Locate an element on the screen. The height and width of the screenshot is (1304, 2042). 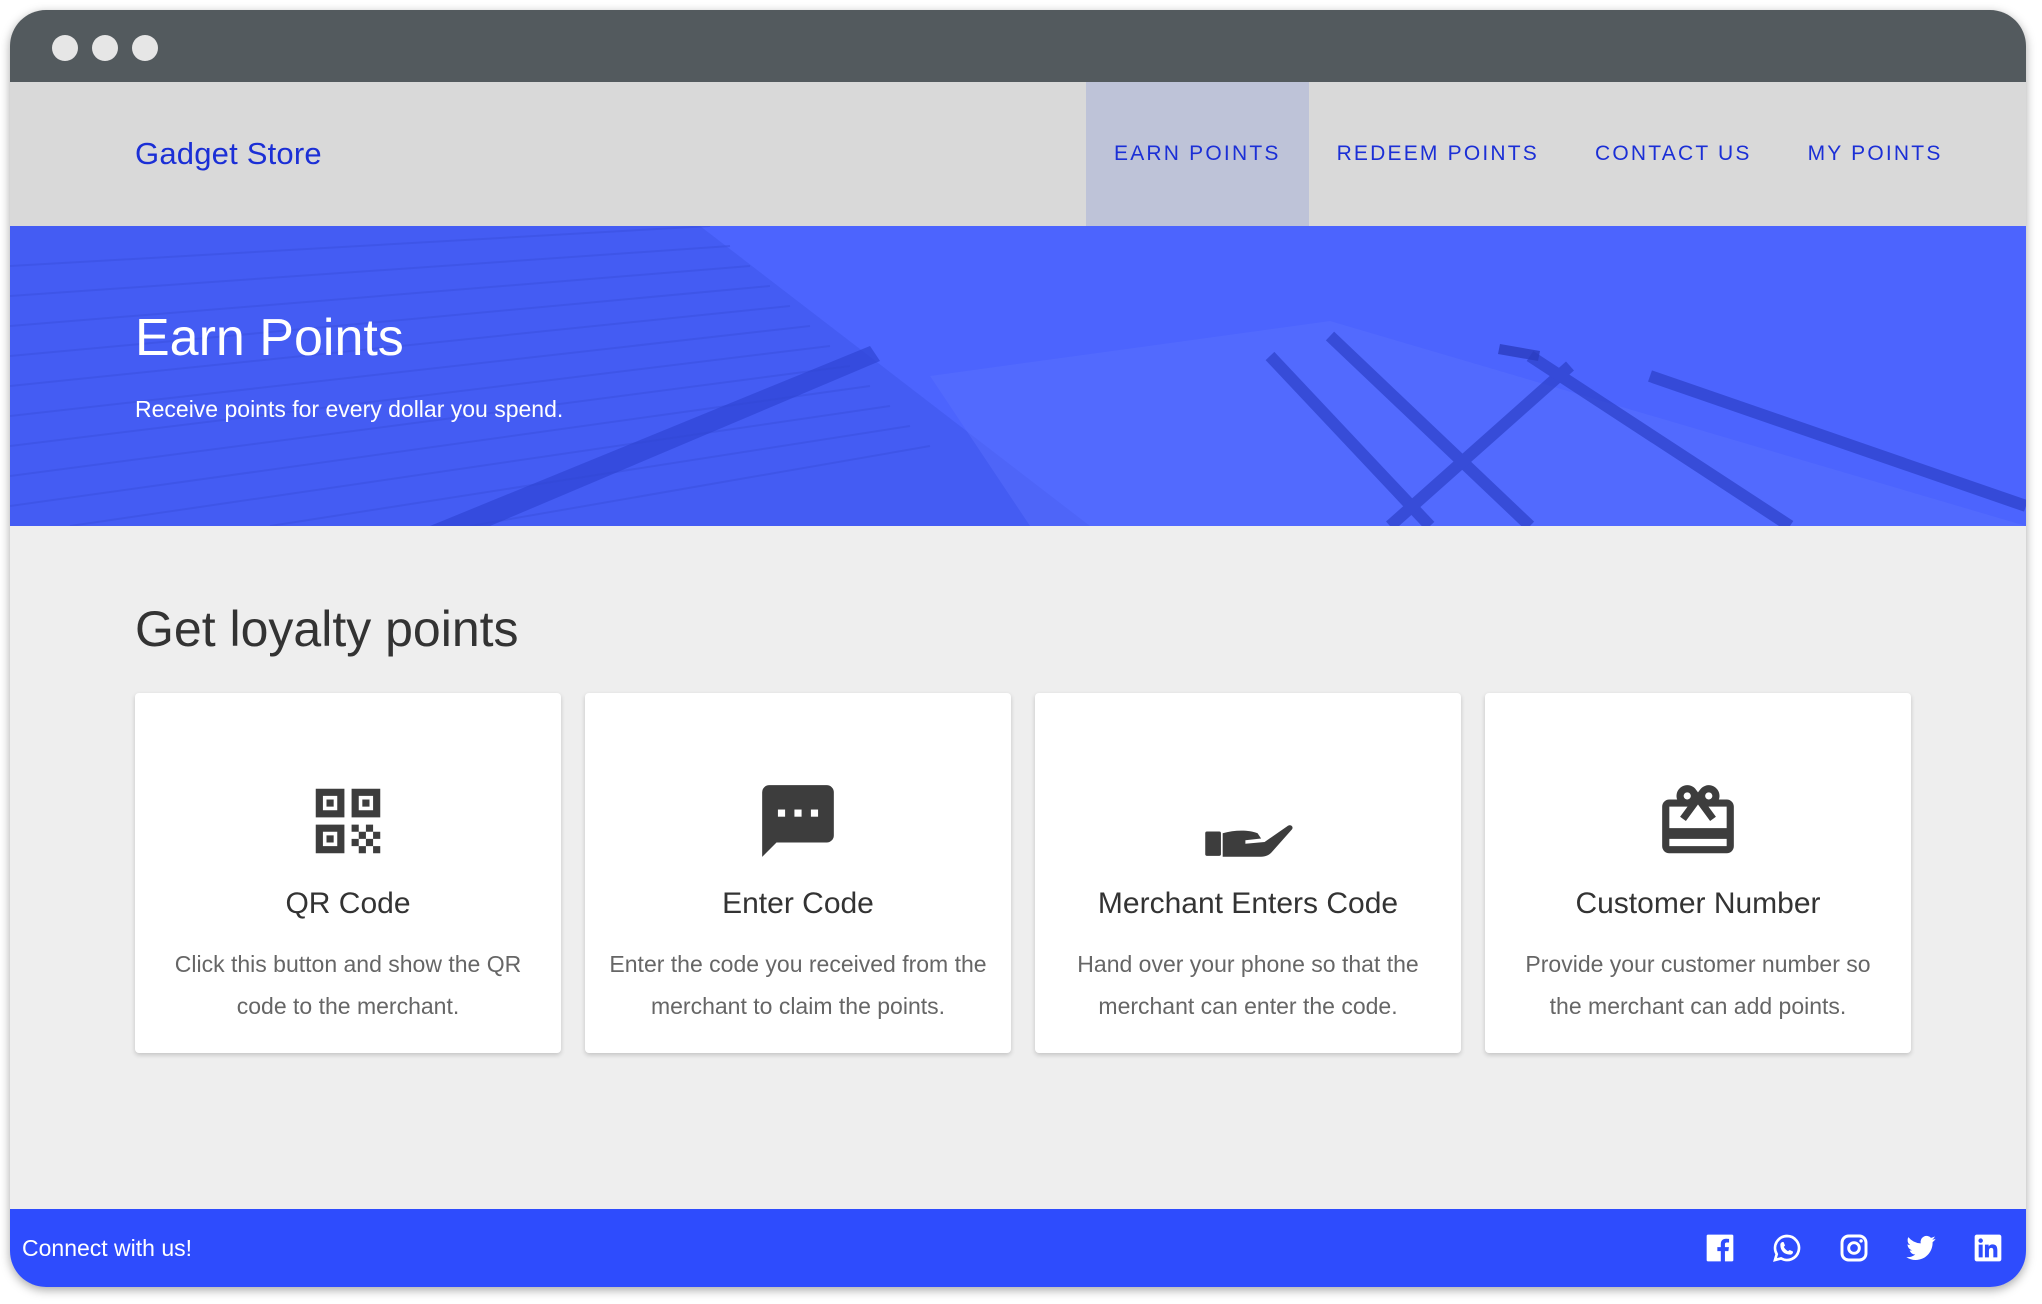
section-title: Get loyalty points is located at coordinates (327, 629).